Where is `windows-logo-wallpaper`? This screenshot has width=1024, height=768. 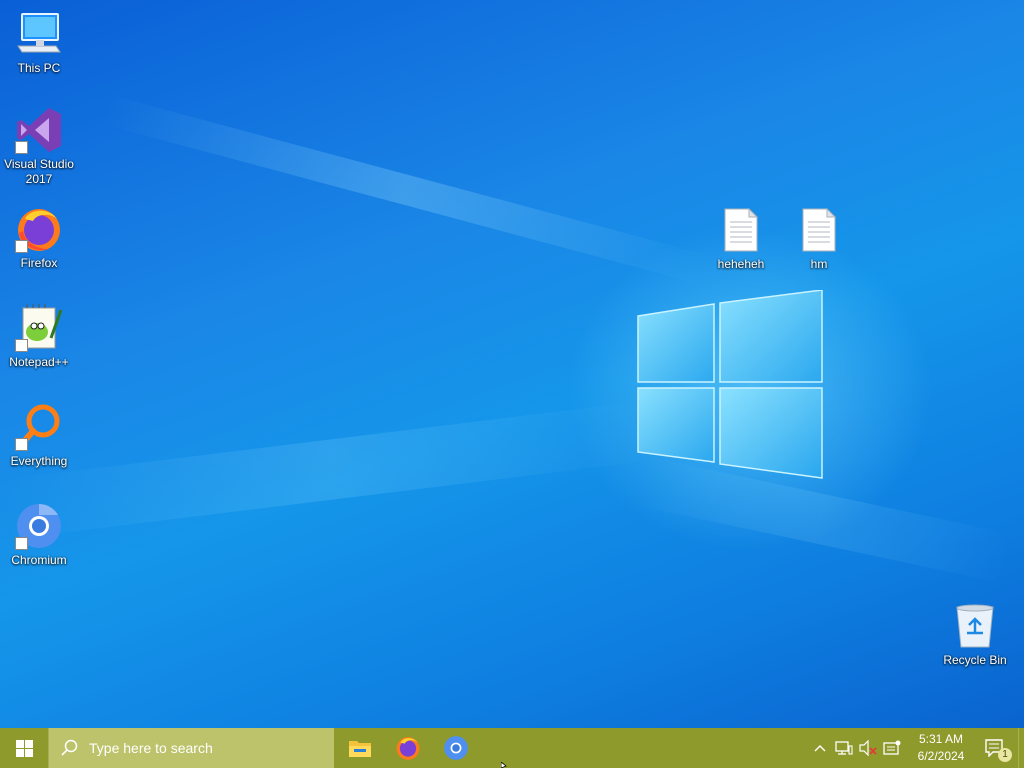
windows-logo-wallpaper is located at coordinates (730, 384).